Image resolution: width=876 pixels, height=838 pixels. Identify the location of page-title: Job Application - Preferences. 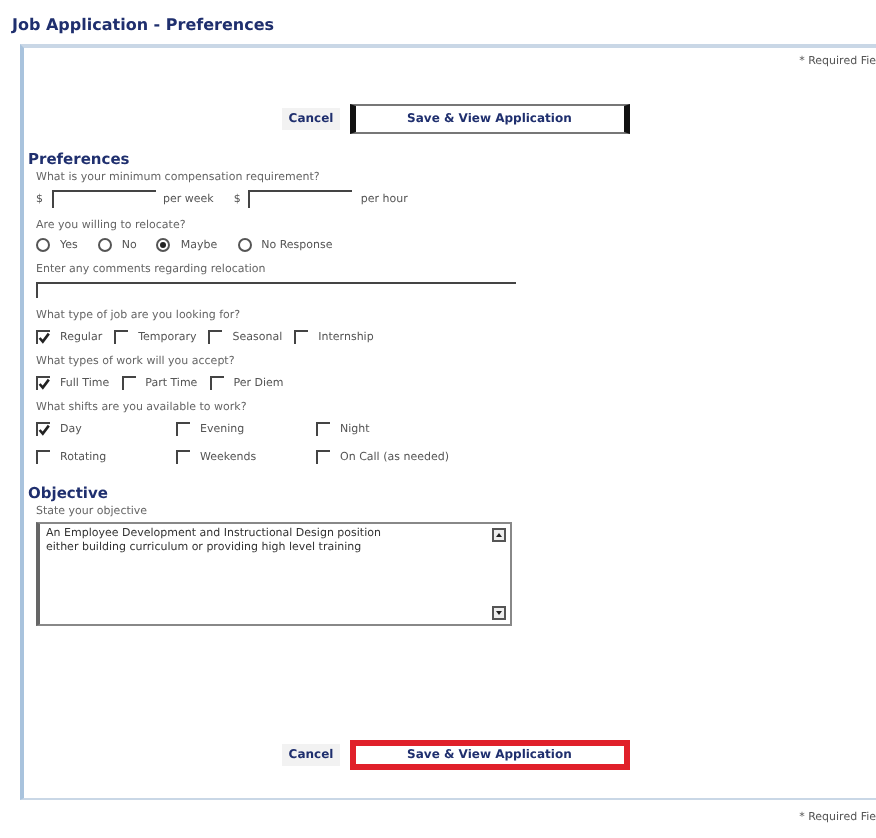
(143, 27).